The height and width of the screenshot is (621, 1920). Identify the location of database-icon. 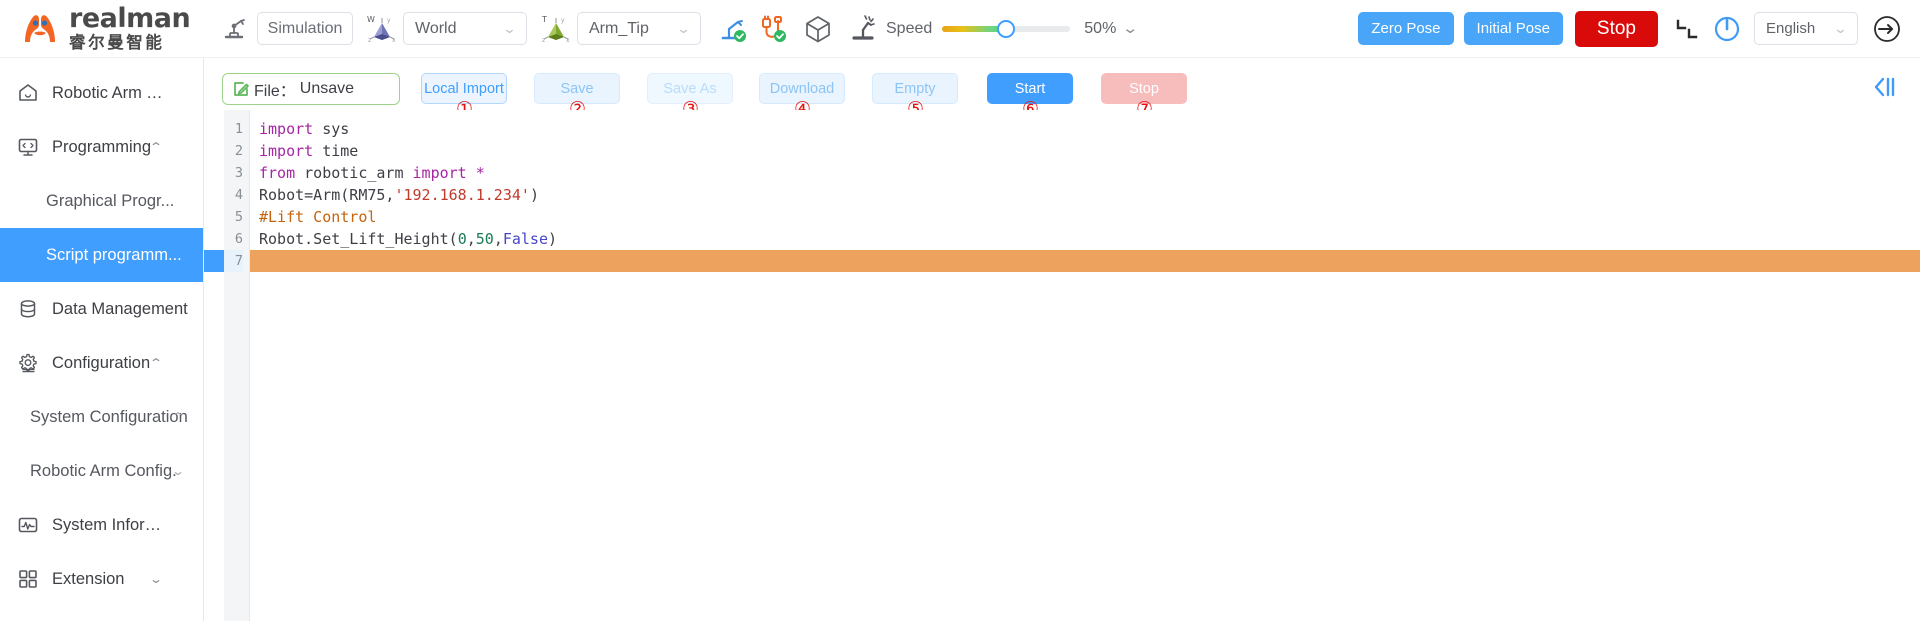
(30, 309).